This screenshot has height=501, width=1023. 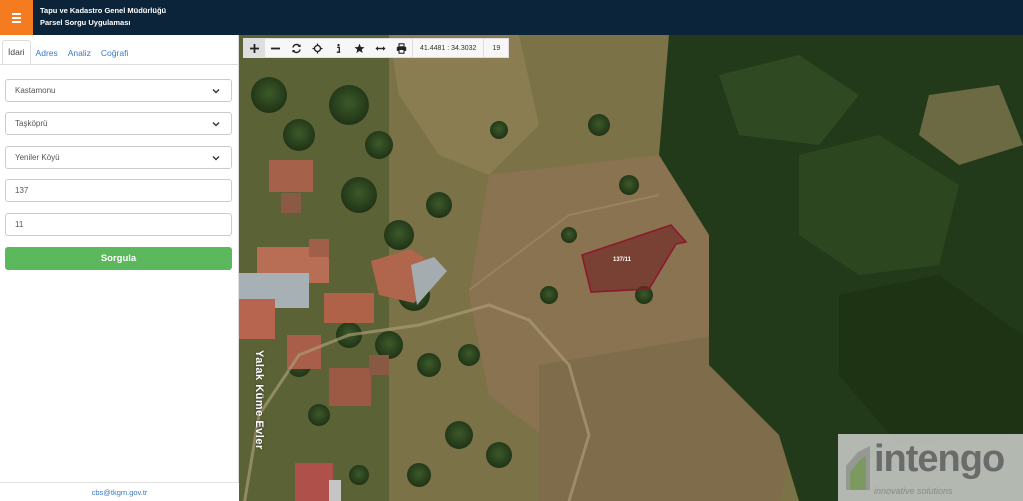 I want to click on locate-icon, so click(x=317, y=48).